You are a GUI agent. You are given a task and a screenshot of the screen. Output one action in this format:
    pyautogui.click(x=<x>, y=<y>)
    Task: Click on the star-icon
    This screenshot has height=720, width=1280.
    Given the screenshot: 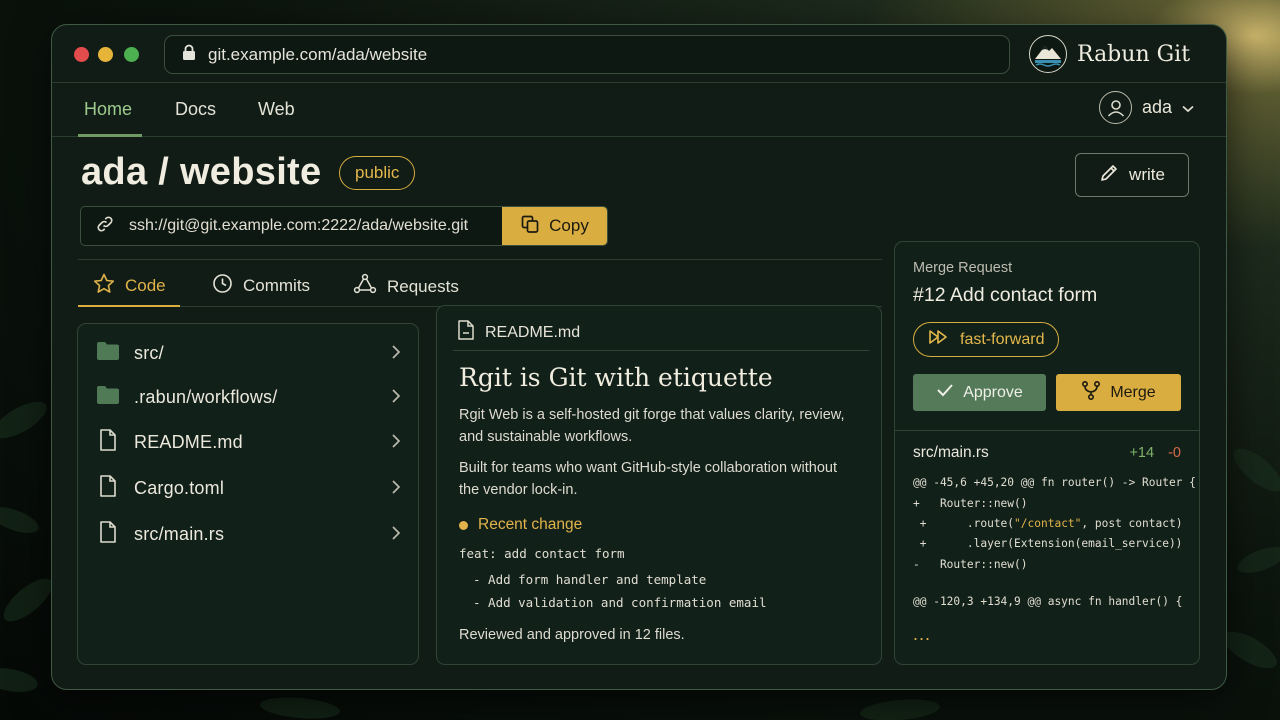 What is the action you would take?
    pyautogui.click(x=104, y=286)
    